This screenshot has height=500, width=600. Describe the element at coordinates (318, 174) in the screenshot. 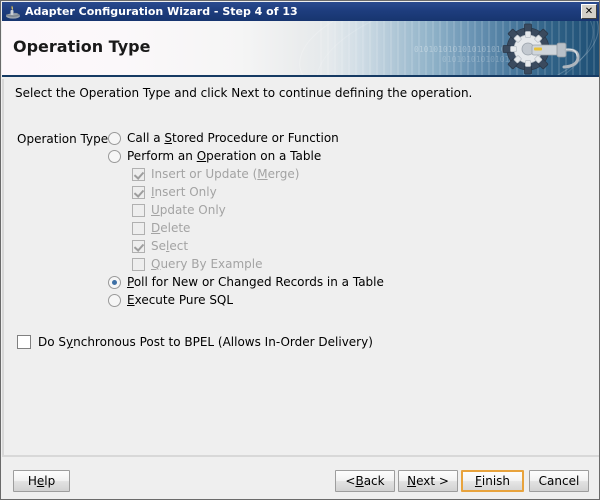

I see `option-row-insert-or-update-merge: Insert or Update (Merge)` at that location.